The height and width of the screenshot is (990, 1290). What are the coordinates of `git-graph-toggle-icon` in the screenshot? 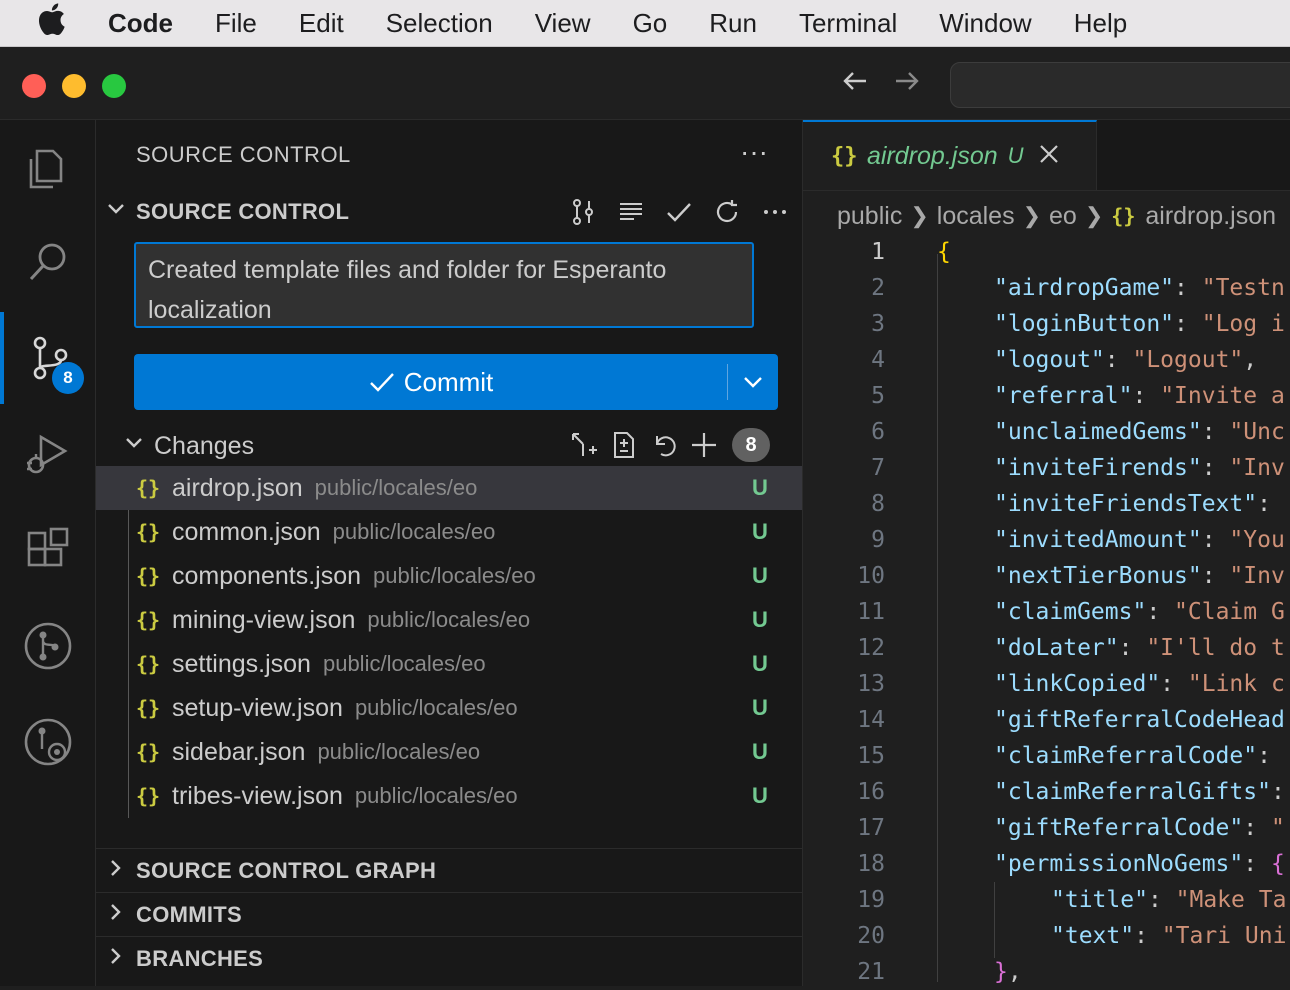 It's located at (583, 212).